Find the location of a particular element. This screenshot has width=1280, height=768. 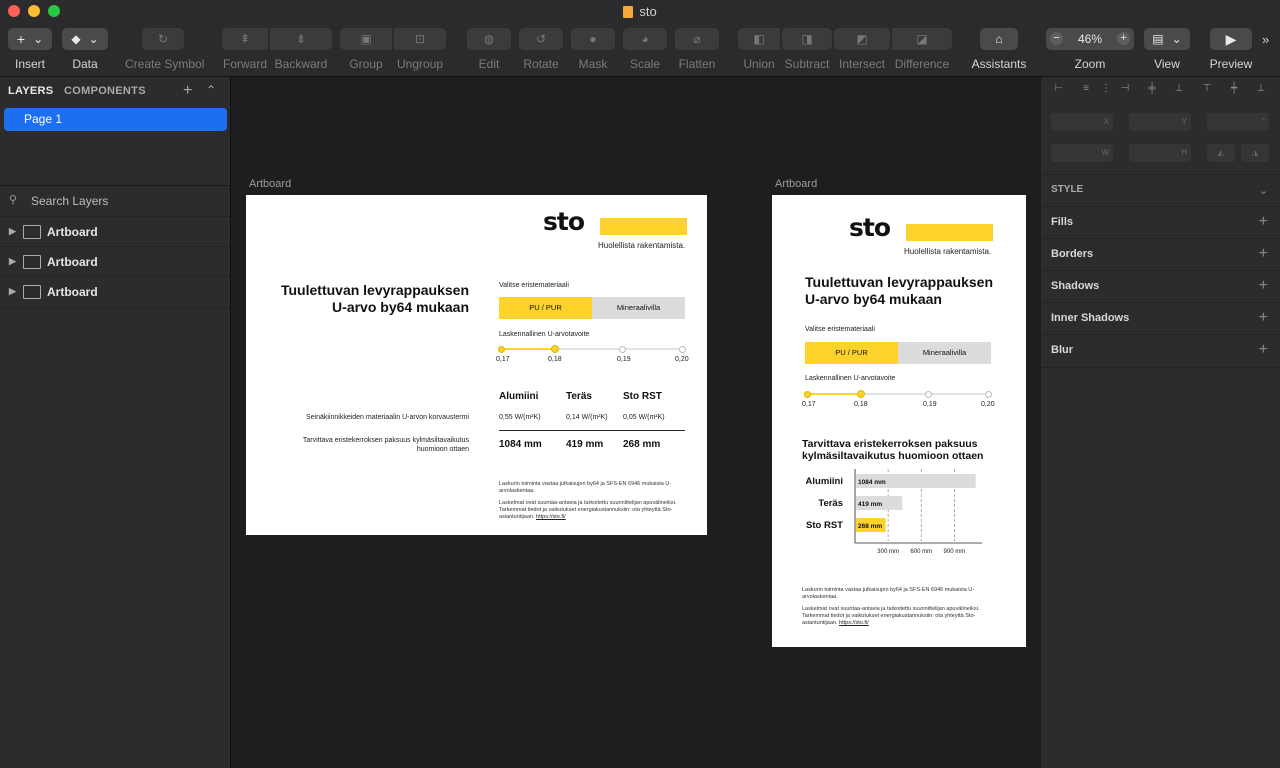

flatten-tool: ⌀ Flatten is located at coordinates (697, 49).